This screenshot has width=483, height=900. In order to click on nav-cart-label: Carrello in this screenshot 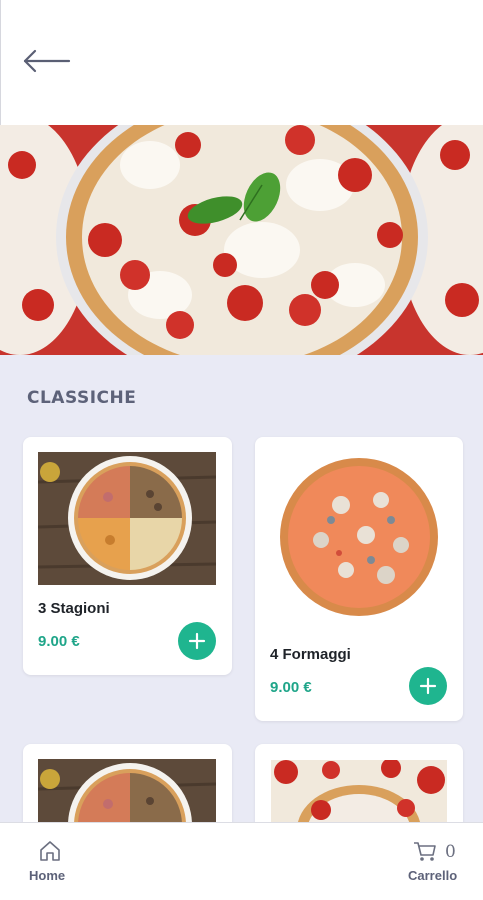, I will do `click(433, 875)`.